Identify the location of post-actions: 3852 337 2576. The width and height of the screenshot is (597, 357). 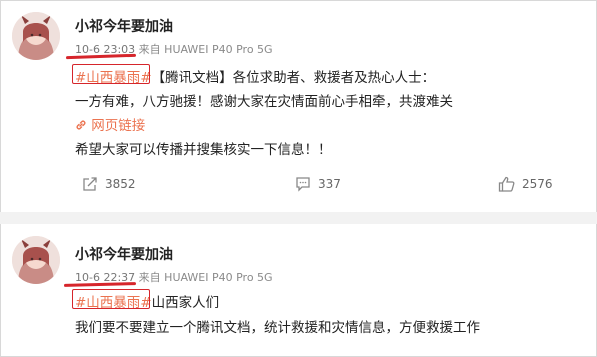
(298, 186).